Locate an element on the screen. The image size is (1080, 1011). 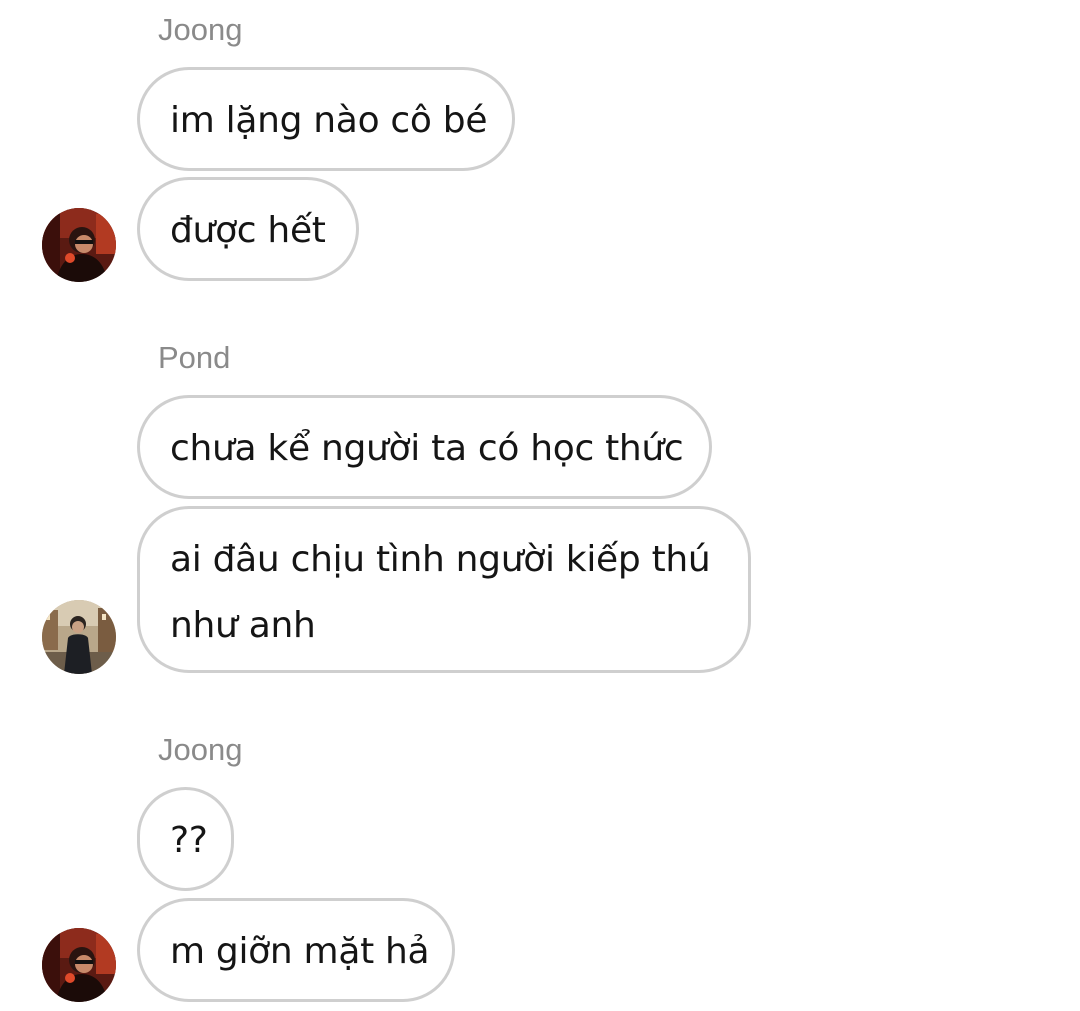
message-text: ai đâu chịu tình người kiếp thú như anh is located at coordinates (440, 592).